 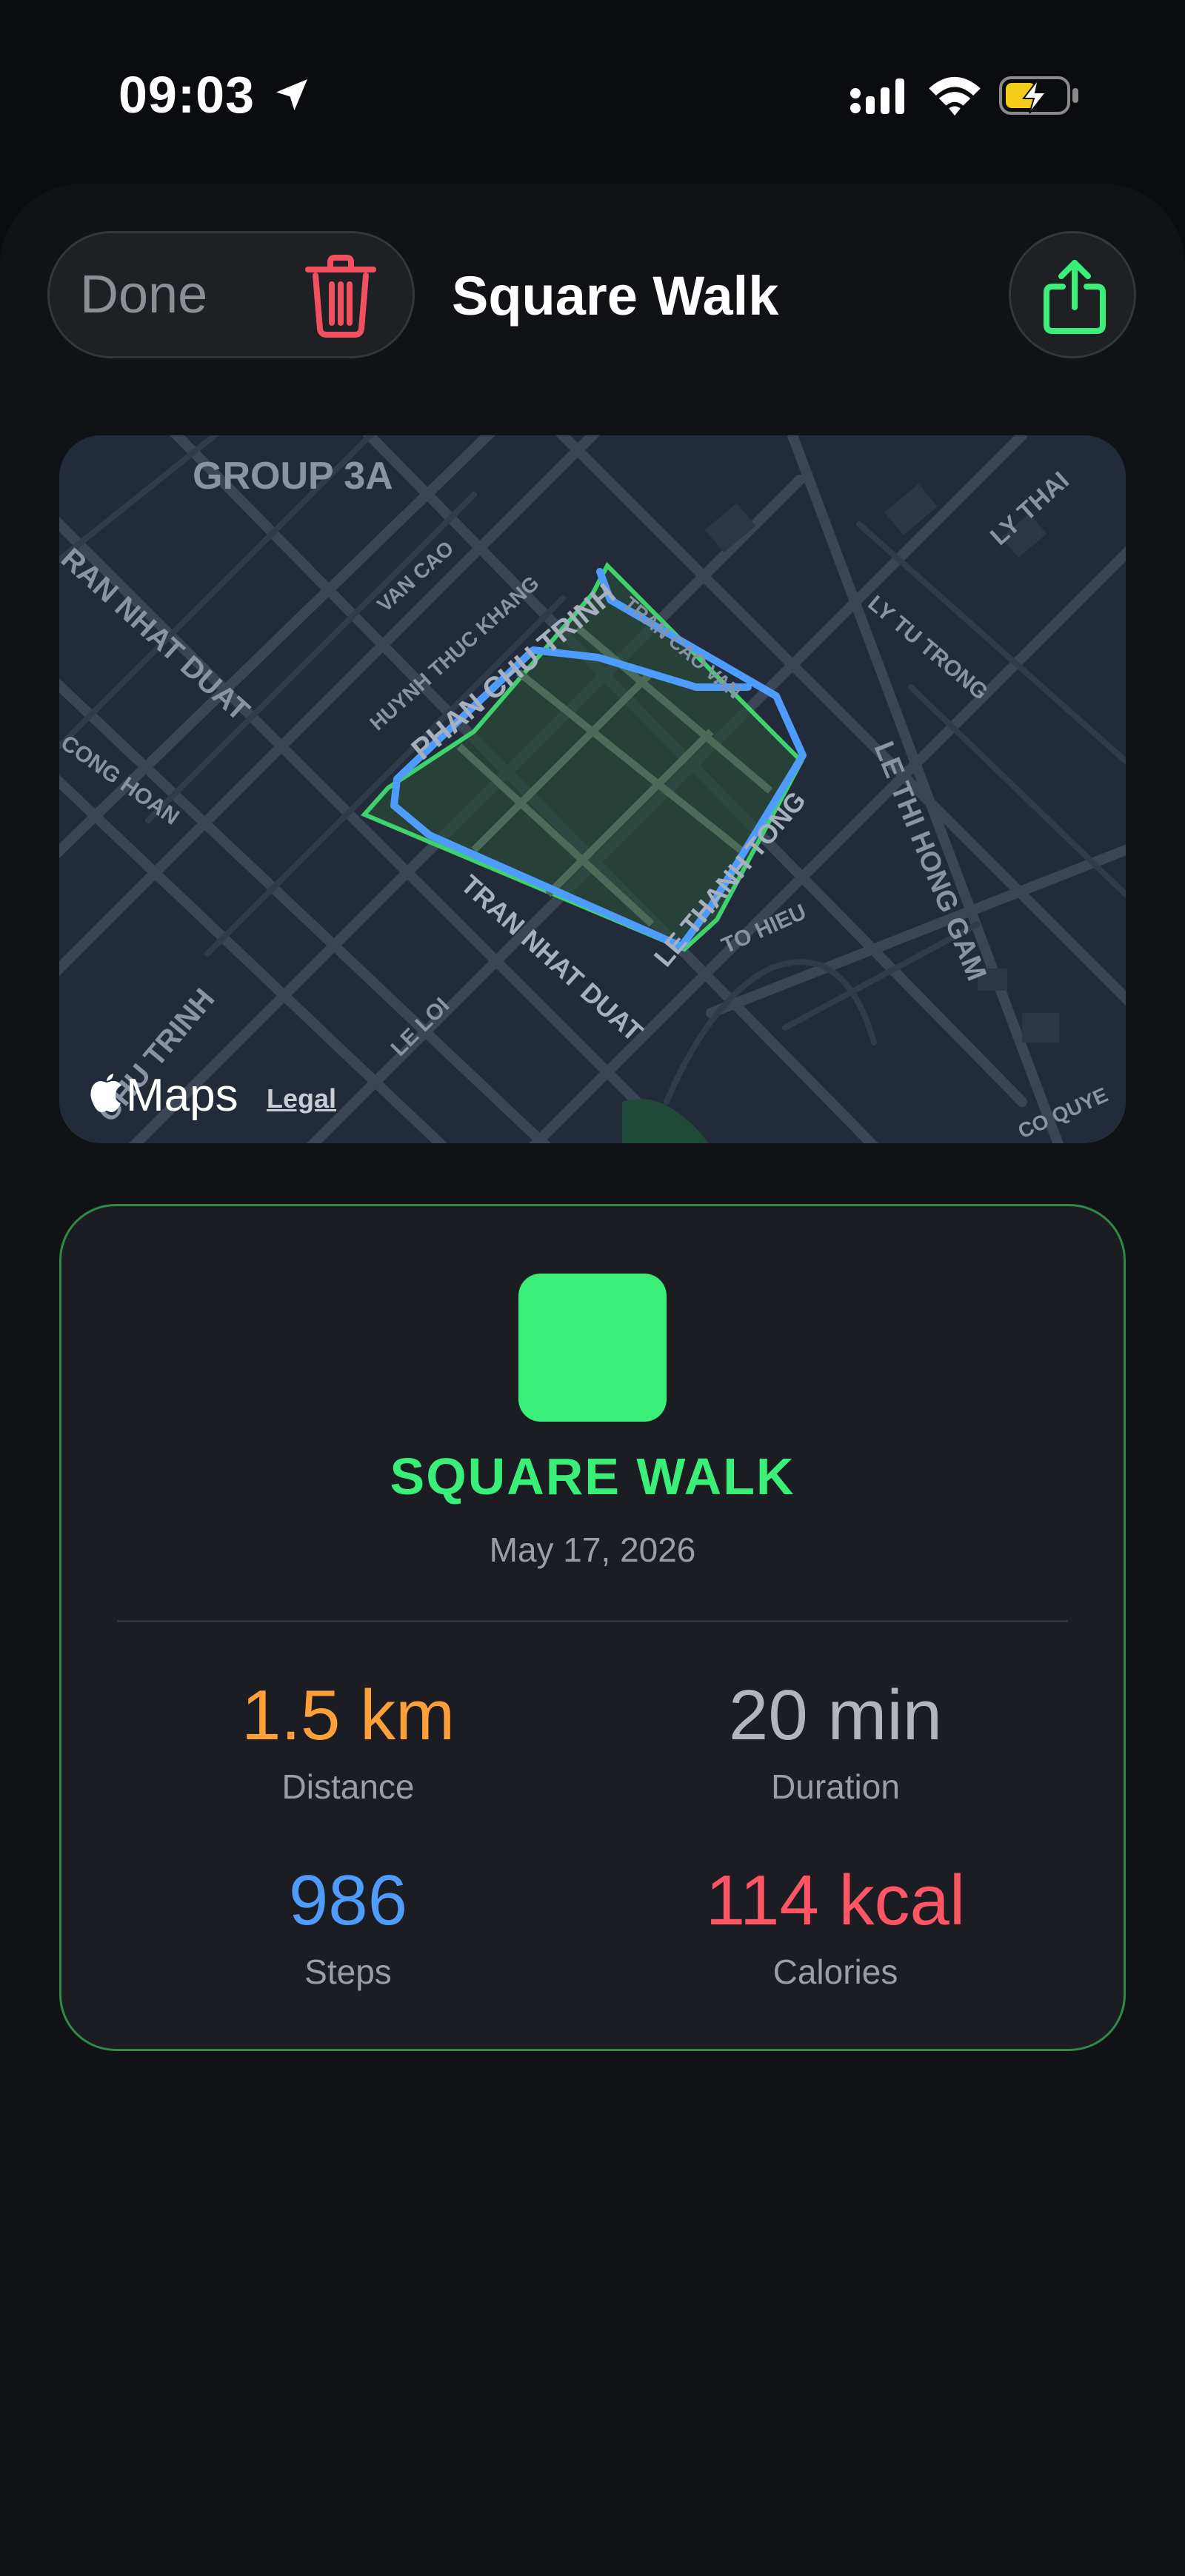 What do you see at coordinates (592, 1476) in the screenshot?
I see `walk-name: SQUARE WALK` at bounding box center [592, 1476].